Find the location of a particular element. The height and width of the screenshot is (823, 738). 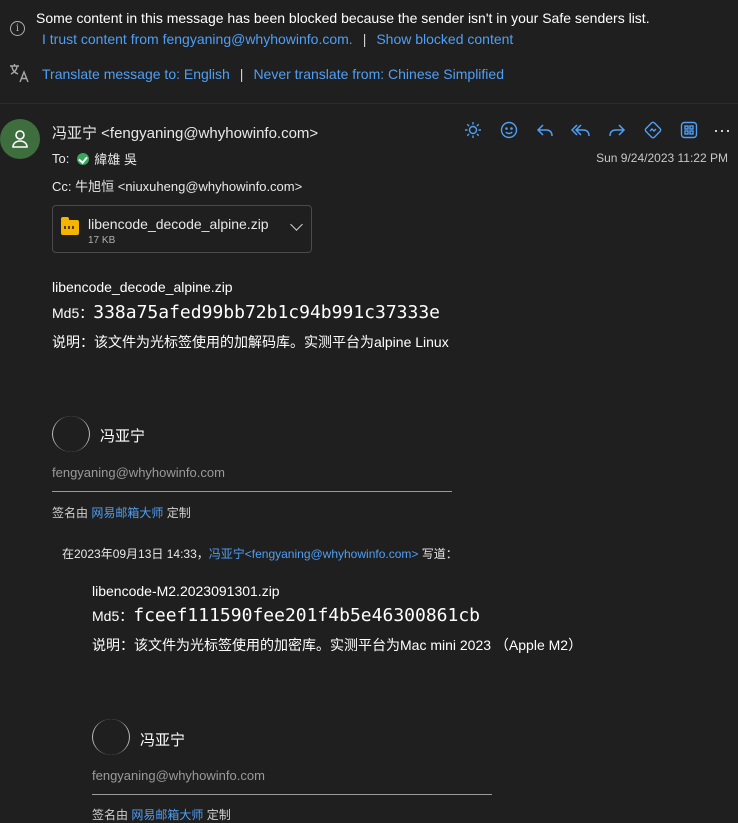

quoted-signature-email: fengyaning@whyhowinfo.com is located at coordinates (178, 775).